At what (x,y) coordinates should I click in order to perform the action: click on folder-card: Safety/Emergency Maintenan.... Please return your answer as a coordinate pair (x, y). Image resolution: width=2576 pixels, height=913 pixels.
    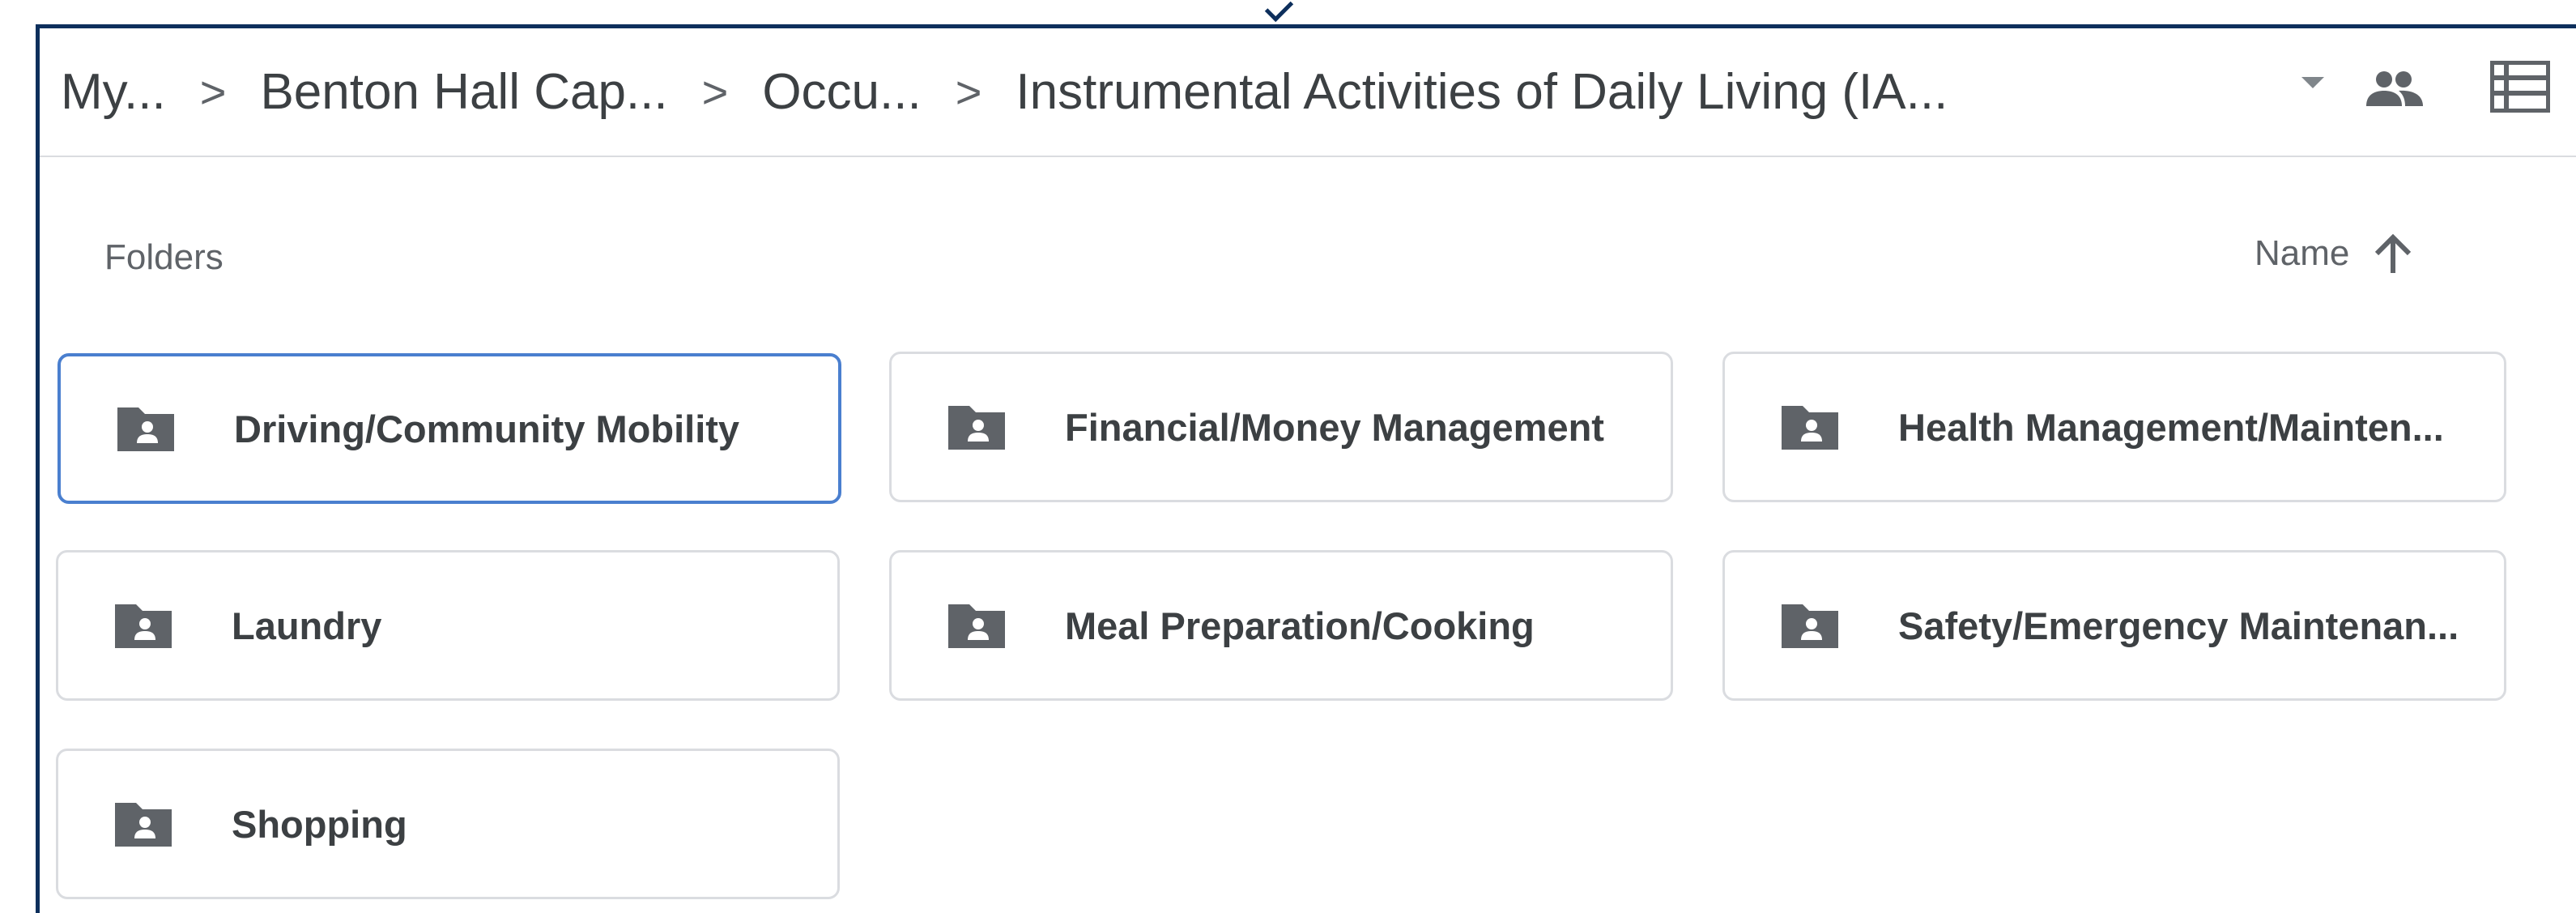
    Looking at the image, I should click on (2114, 625).